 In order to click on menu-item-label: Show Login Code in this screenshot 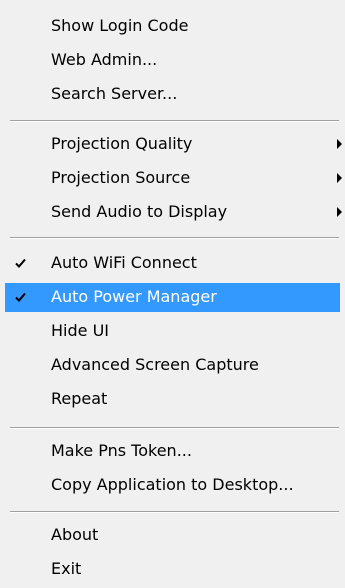, I will do `click(120, 25)`.